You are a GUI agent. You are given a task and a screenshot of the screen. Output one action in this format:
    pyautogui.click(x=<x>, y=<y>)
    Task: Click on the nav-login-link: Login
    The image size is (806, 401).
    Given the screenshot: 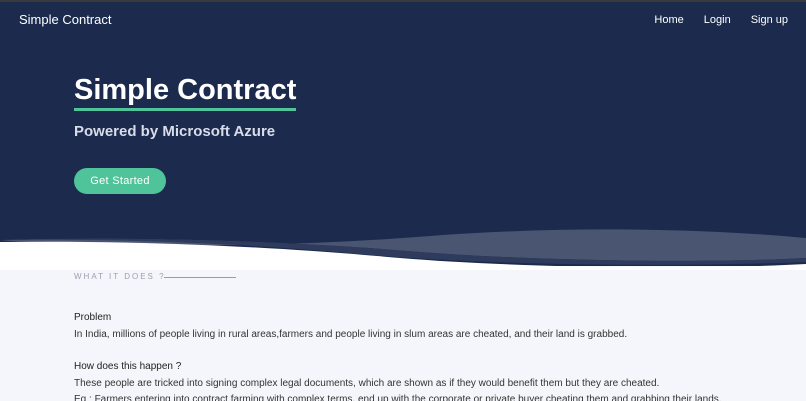 What is the action you would take?
    pyautogui.click(x=717, y=20)
    